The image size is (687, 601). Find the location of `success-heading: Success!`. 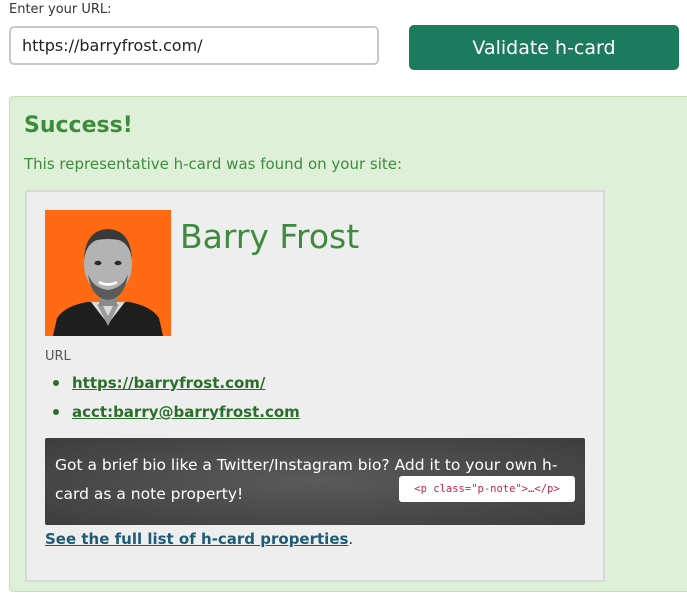

success-heading: Success! is located at coordinates (78, 125).